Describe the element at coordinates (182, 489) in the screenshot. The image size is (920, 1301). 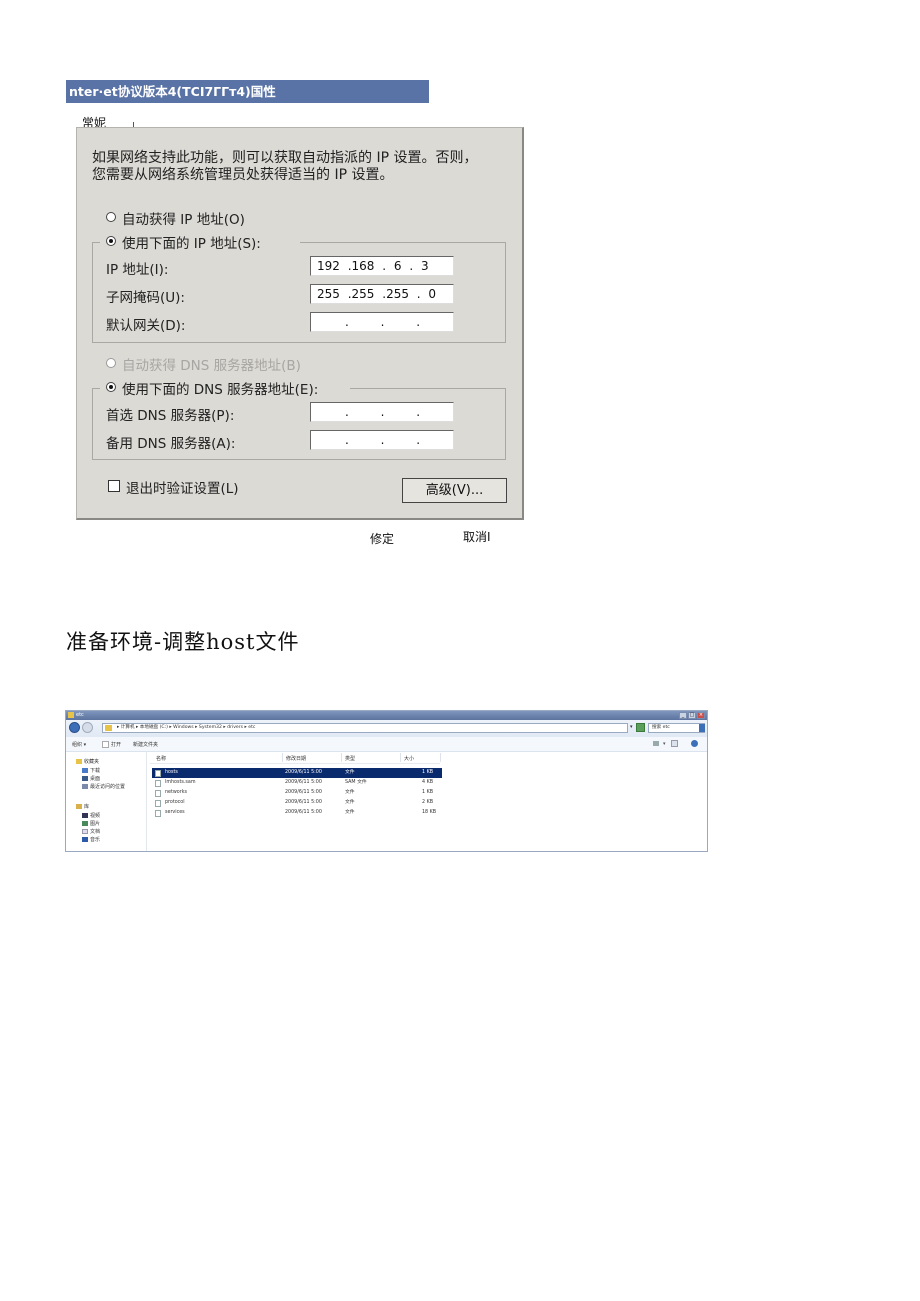
I see `validate-label: 退出时验证设置(L)` at that location.